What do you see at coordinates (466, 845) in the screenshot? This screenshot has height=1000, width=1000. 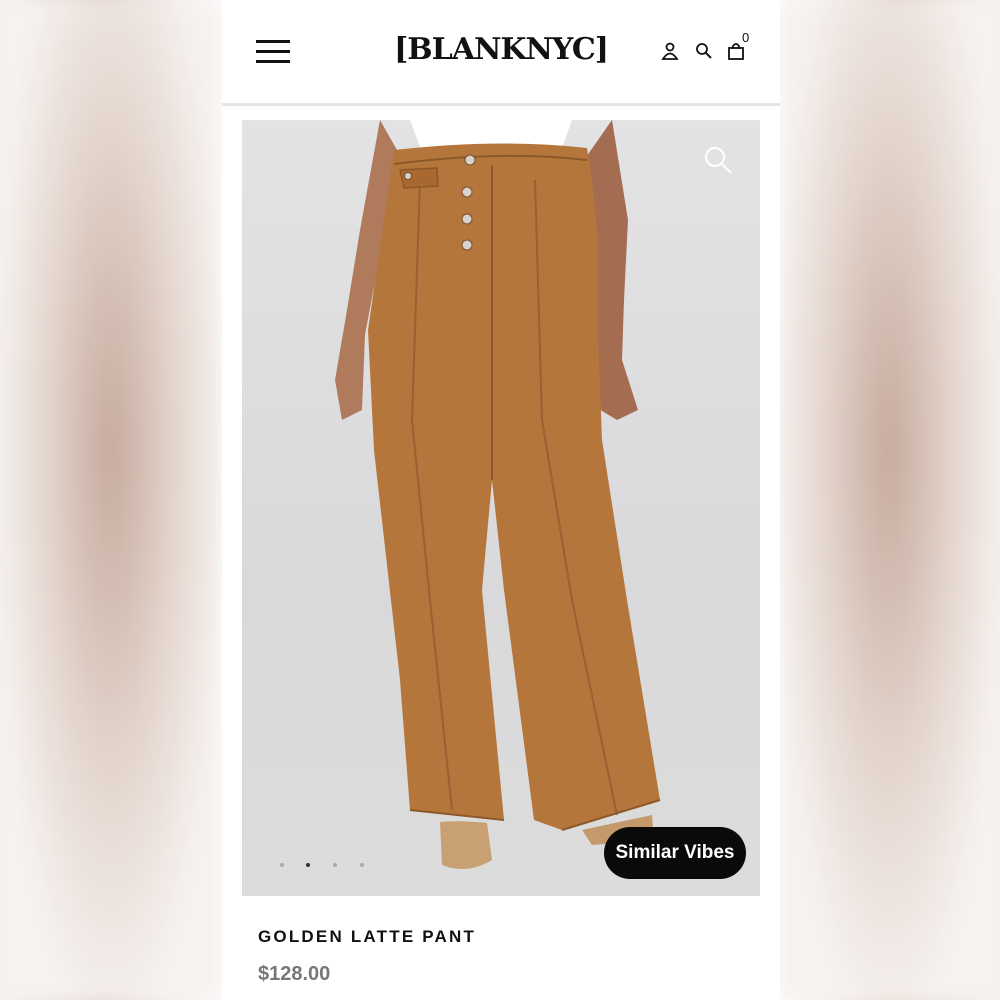 I see `left-shoe` at bounding box center [466, 845].